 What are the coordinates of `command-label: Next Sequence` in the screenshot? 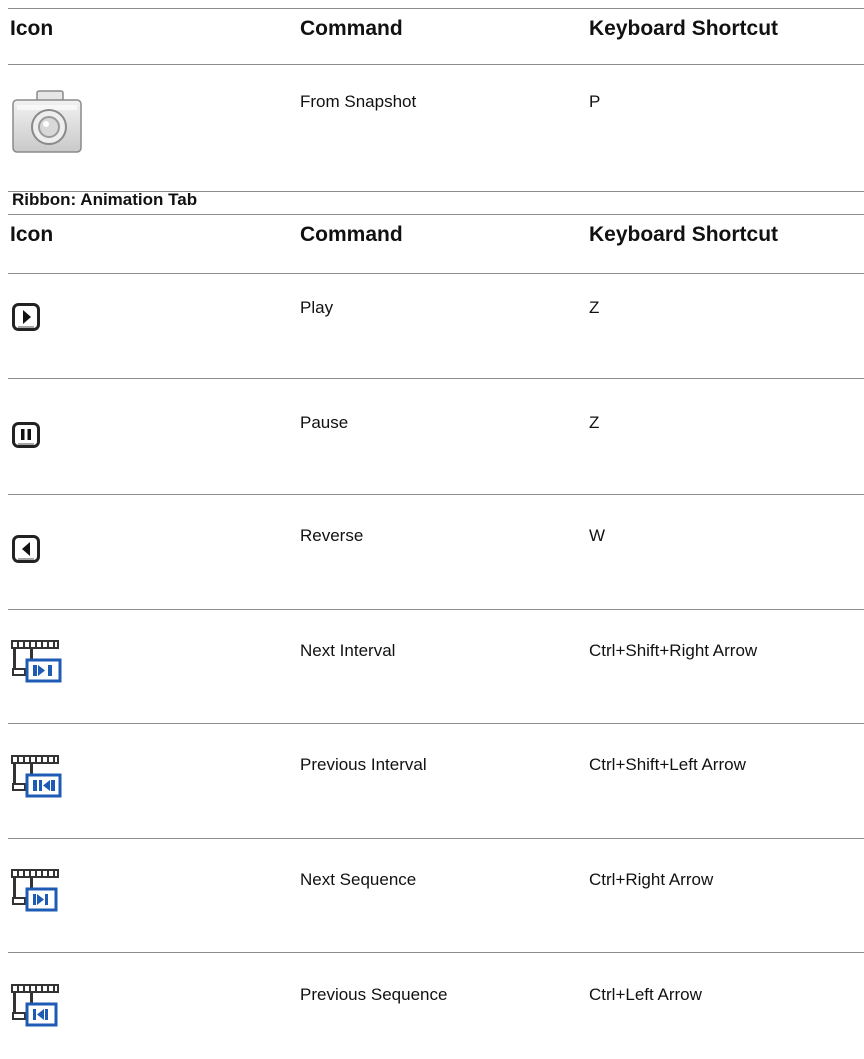 It's located at (358, 879).